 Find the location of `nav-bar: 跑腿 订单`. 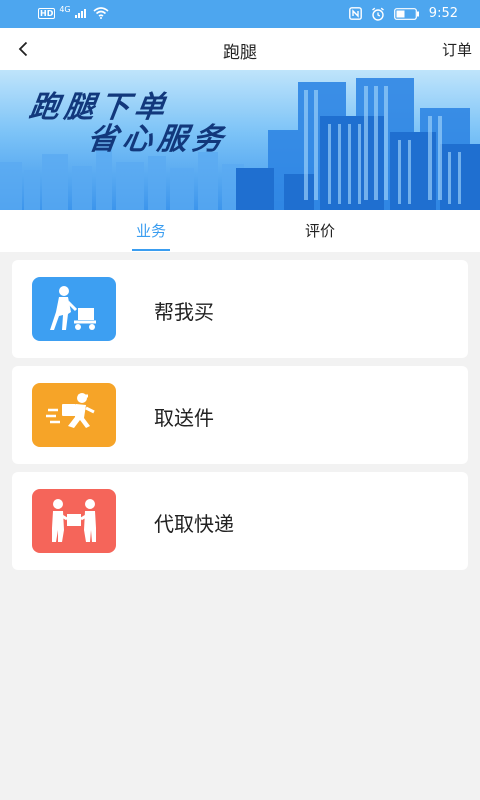

nav-bar: 跑腿 订单 is located at coordinates (240, 49).